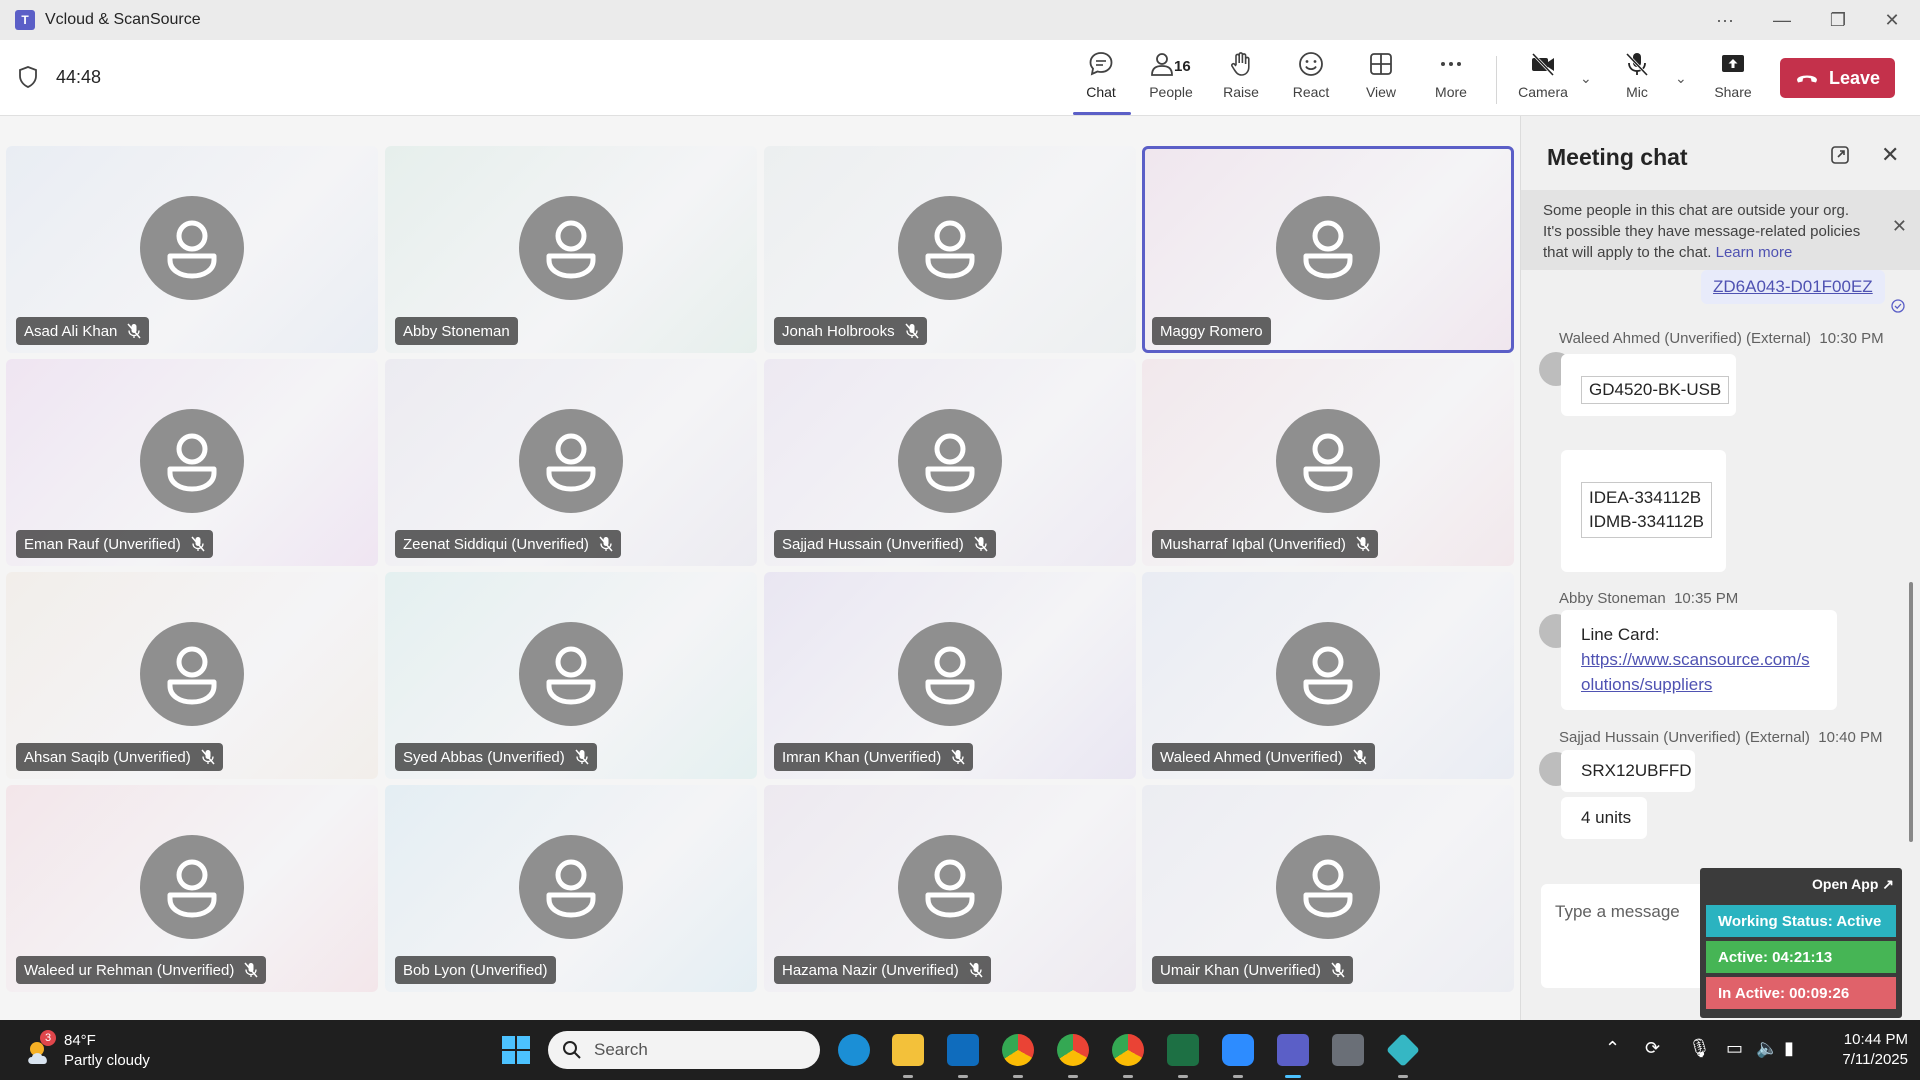  Describe the element at coordinates (1328, 462) in the screenshot. I see `participant-tile: Musharraf Iqbal (Unverified)` at that location.